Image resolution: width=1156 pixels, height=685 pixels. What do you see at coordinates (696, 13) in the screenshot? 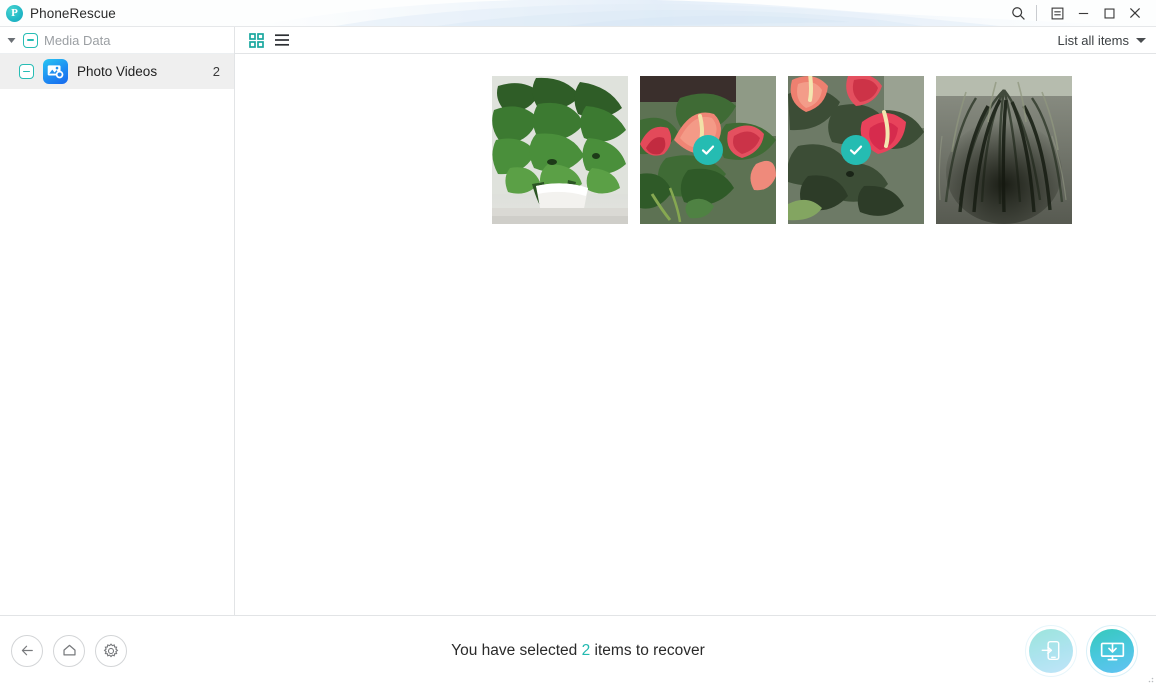
I see `titlebar-decoration` at bounding box center [696, 13].